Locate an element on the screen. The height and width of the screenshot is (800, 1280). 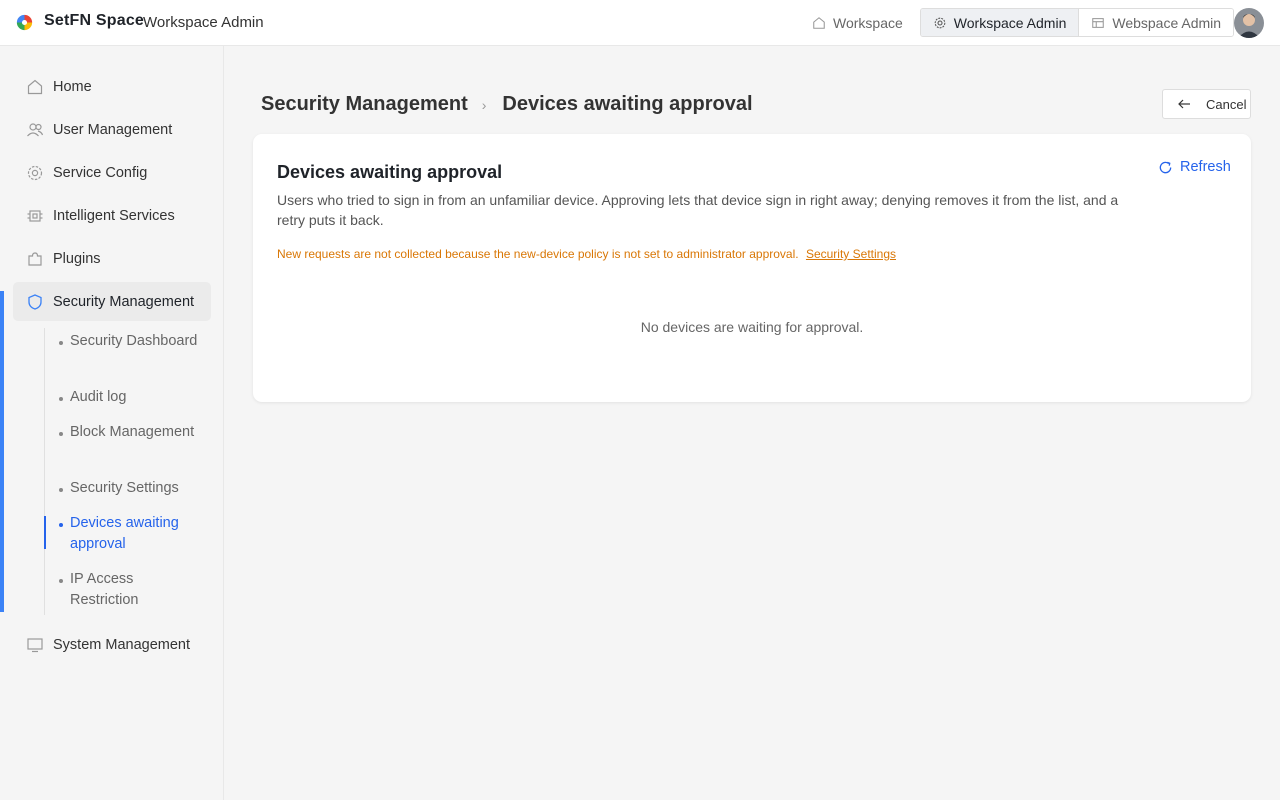
sidebar-item-user-management: User Management is located at coordinates (112, 129).